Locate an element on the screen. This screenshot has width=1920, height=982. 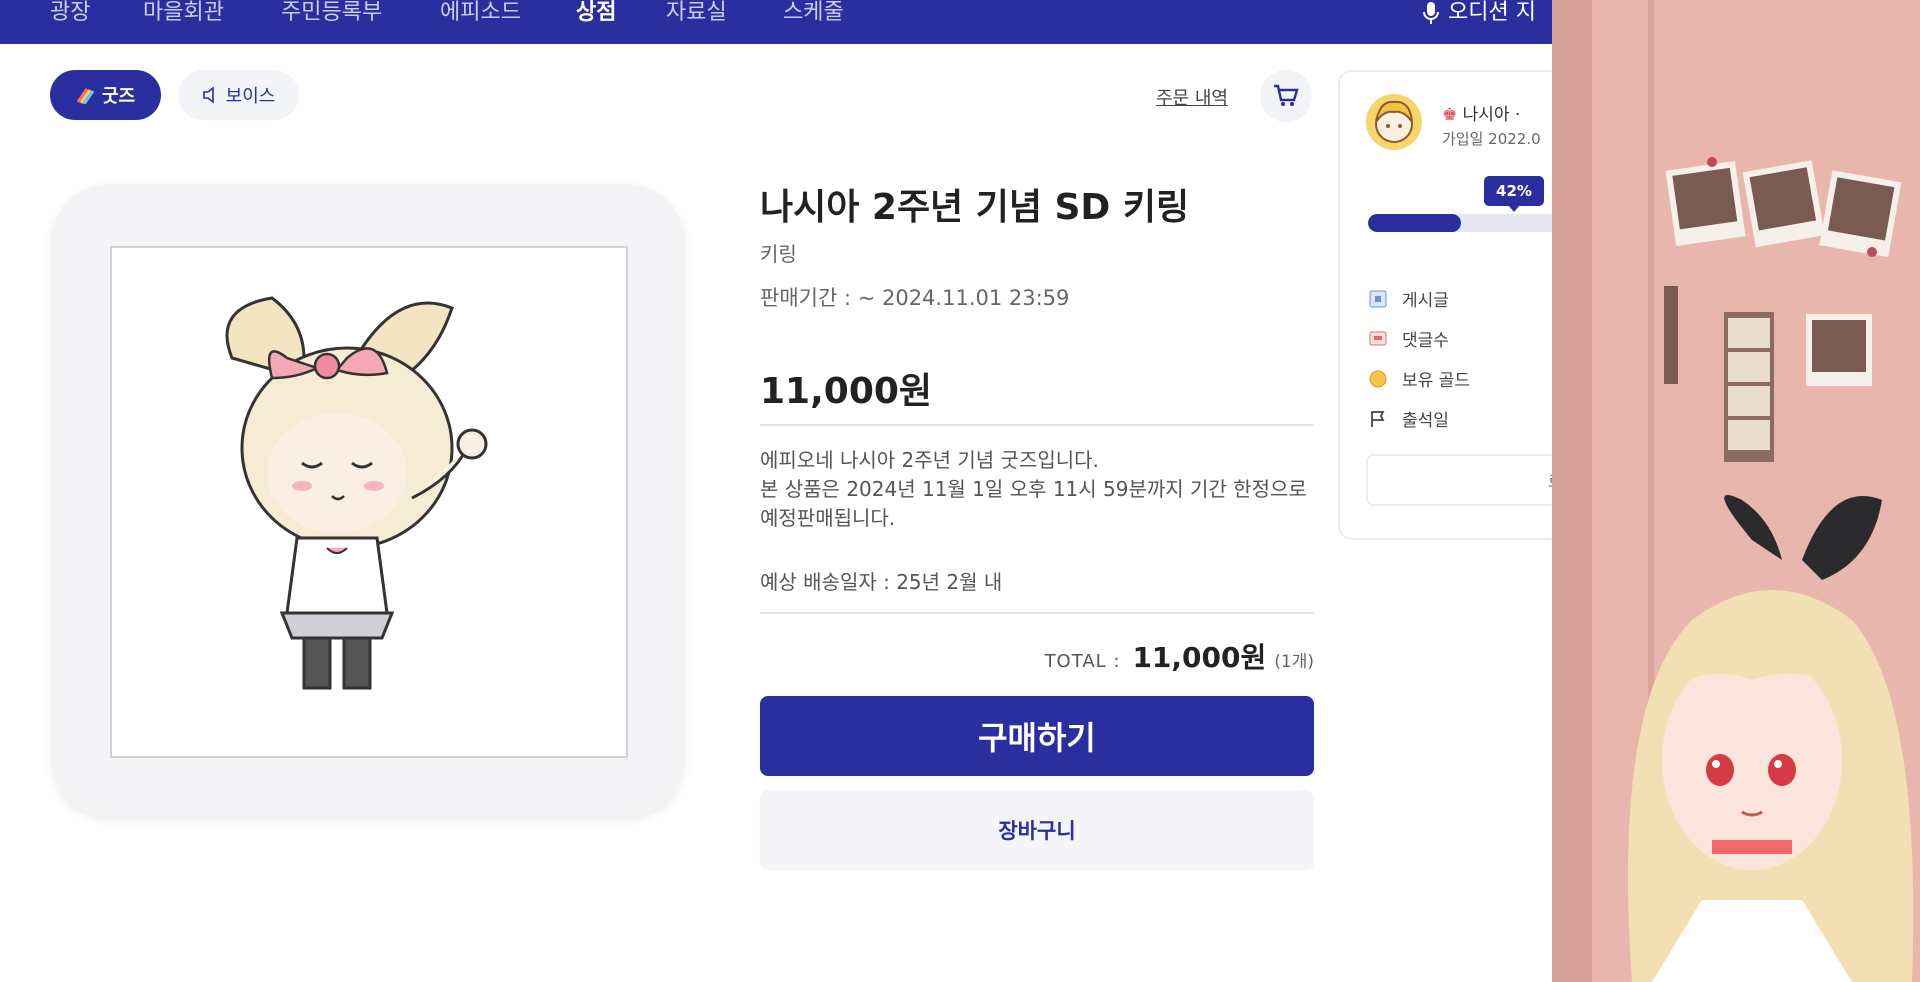
avatar is located at coordinates (1394, 122).